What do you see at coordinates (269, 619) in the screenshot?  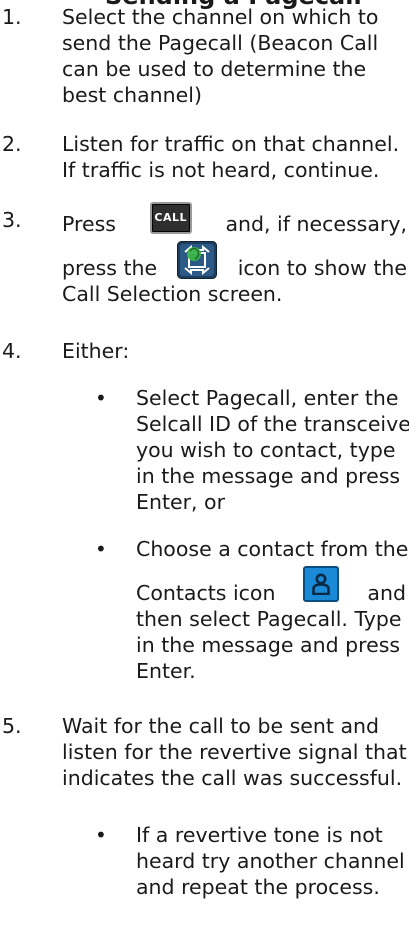 I see `text-line: then select Pagecall. Type` at bounding box center [269, 619].